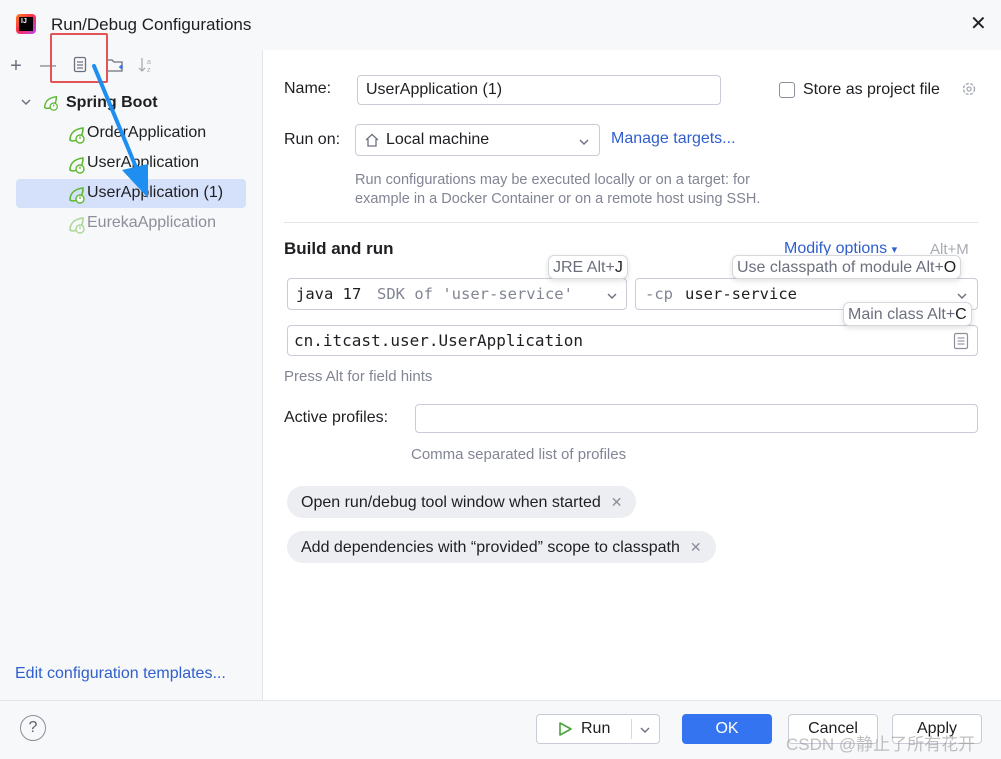 Image resolution: width=1001 pixels, height=759 pixels. I want to click on run-on-dropdown: Local machine, so click(477, 140).